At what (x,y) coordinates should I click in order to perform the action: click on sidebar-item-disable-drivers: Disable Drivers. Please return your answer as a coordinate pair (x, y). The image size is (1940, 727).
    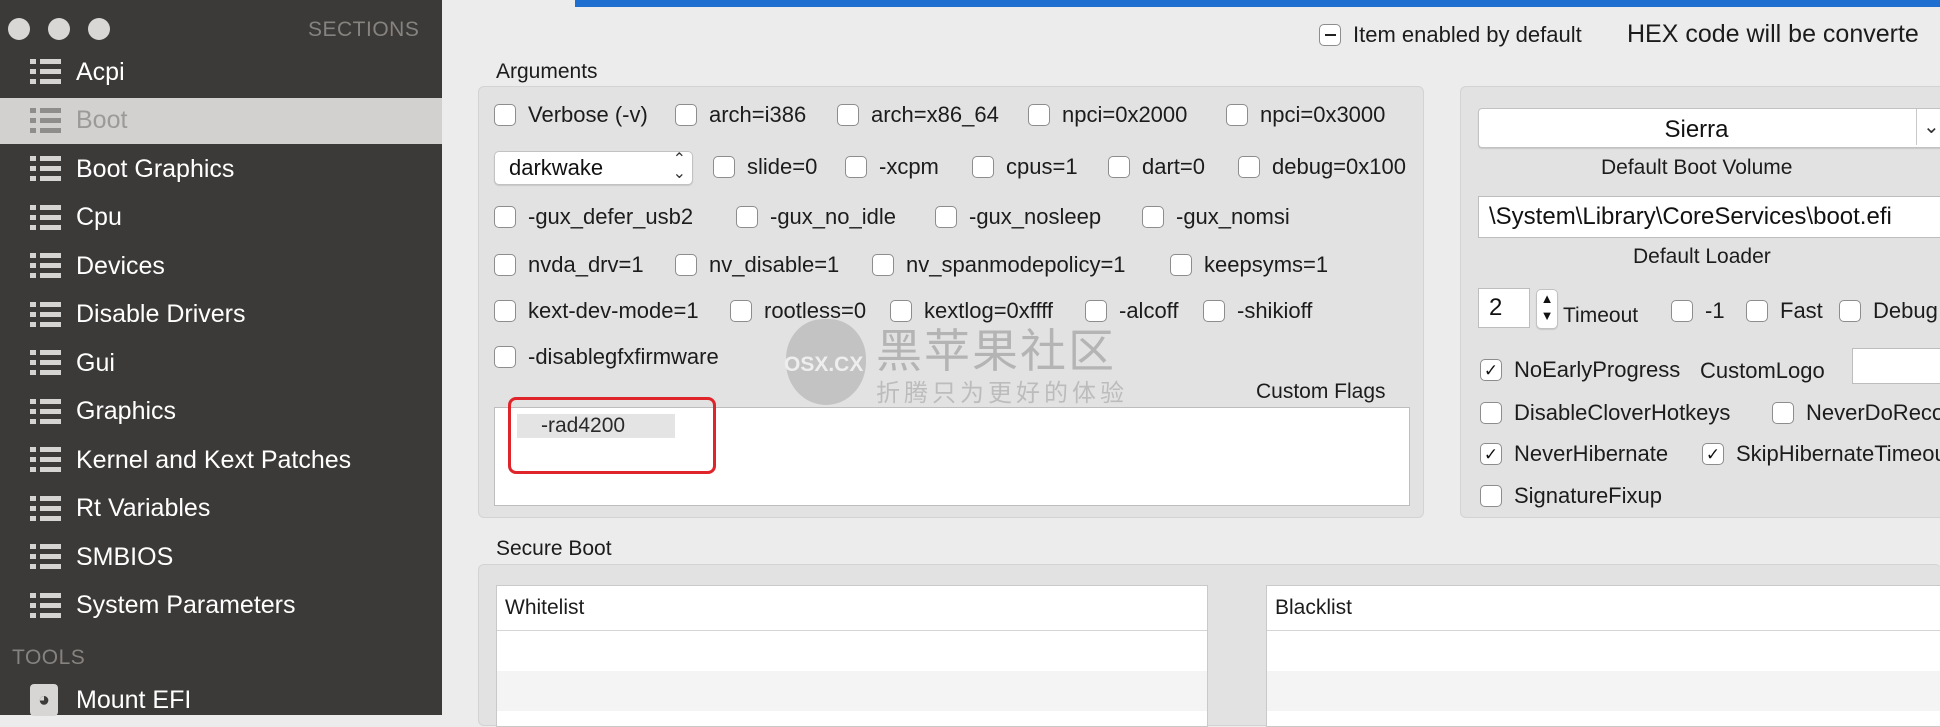
    Looking at the image, I should click on (221, 315).